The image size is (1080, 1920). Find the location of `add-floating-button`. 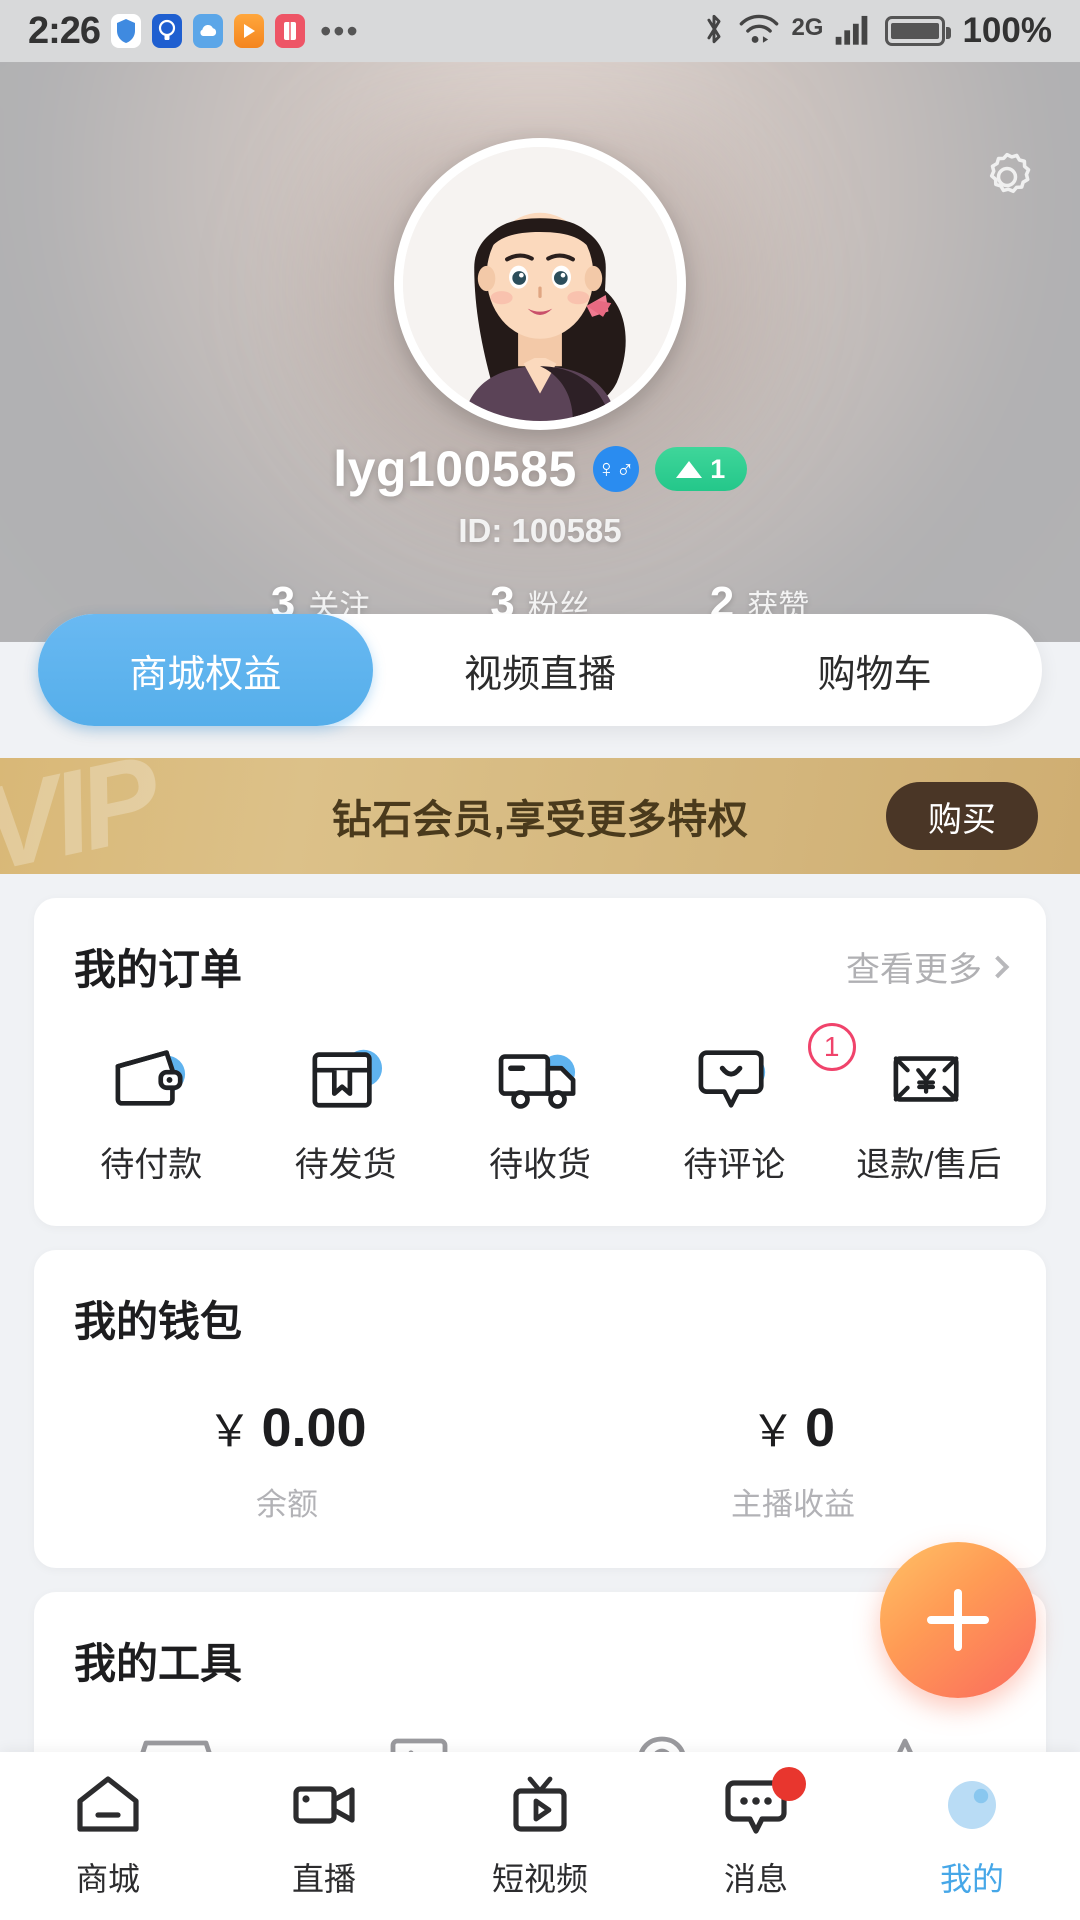

add-floating-button is located at coordinates (958, 1620).